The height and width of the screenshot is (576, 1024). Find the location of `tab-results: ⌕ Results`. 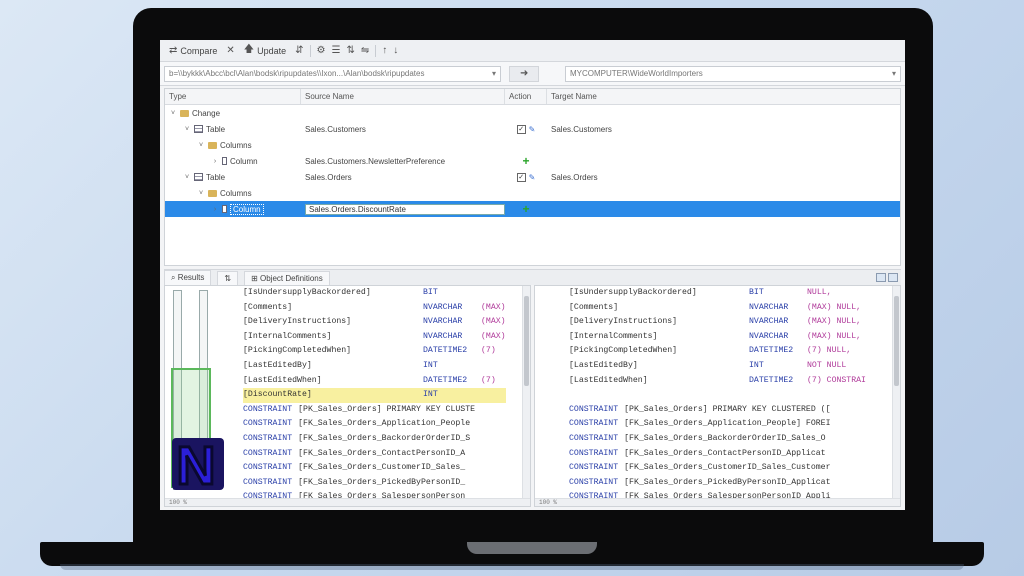

tab-results: ⌕ Results is located at coordinates (188, 277).